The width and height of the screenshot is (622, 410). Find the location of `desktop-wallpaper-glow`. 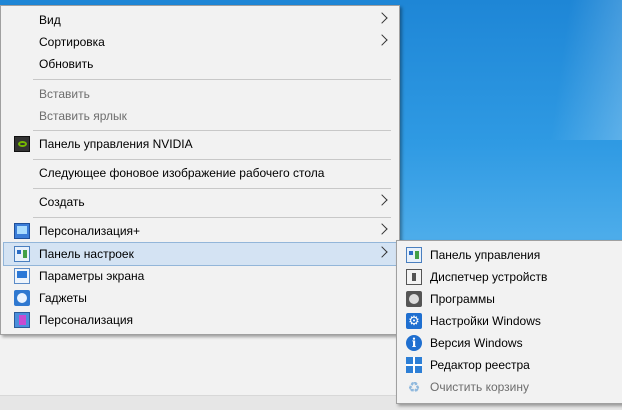

desktop-wallpaper-glow is located at coordinates (586, 70).